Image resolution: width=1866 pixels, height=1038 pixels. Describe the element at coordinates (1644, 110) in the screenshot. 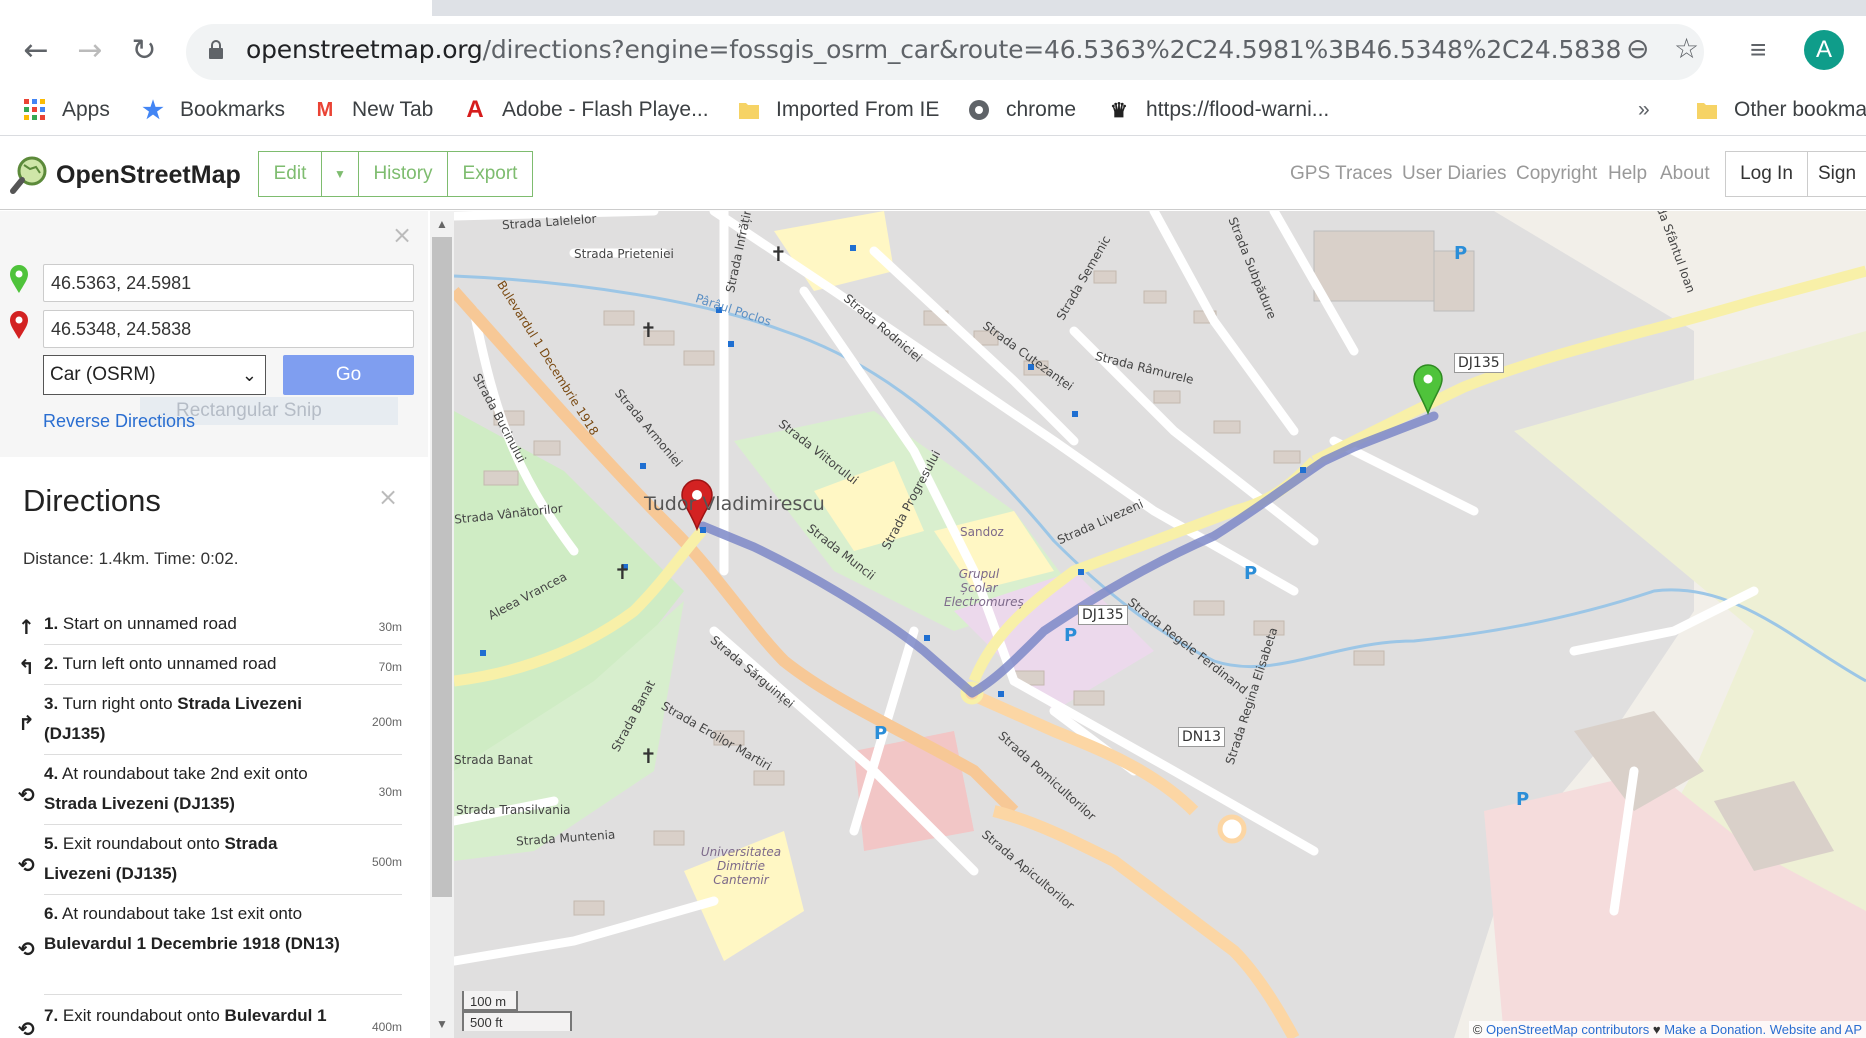

I see `bookmarks-overflow-button: »` at that location.